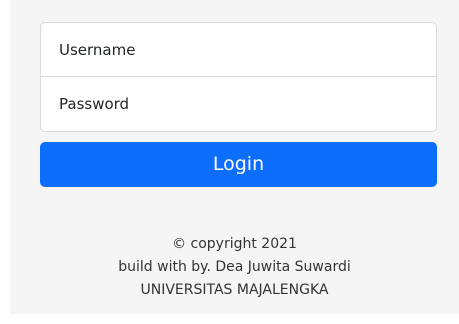  What do you see at coordinates (234, 244) in the screenshot?
I see `copyright-text: © copyright 2021` at bounding box center [234, 244].